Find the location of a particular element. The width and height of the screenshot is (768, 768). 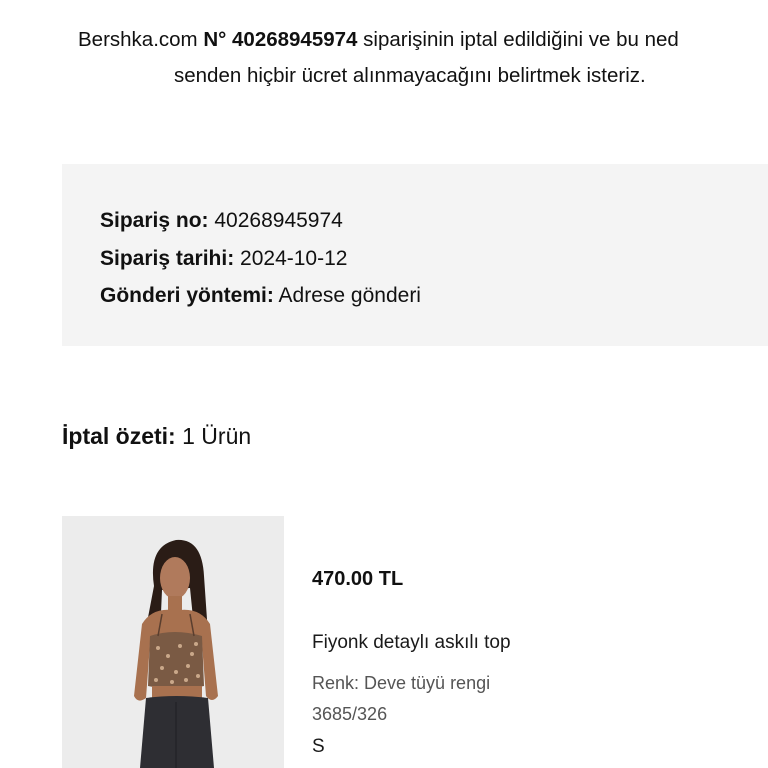

product-size: S is located at coordinates (318, 746).